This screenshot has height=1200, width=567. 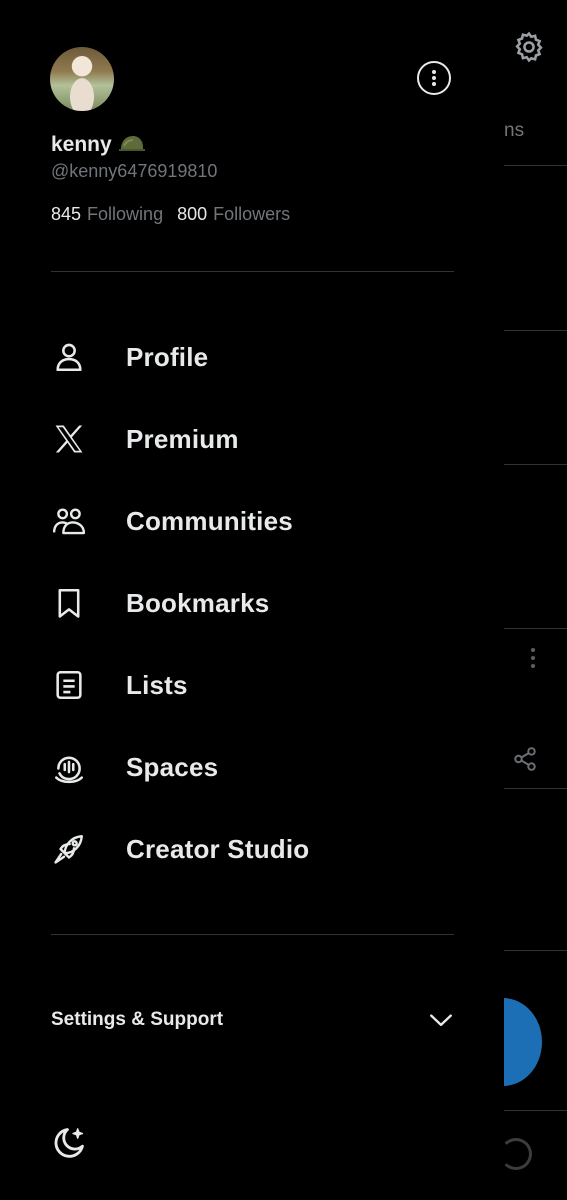 What do you see at coordinates (66, 214) in the screenshot?
I see `following-count: 845` at bounding box center [66, 214].